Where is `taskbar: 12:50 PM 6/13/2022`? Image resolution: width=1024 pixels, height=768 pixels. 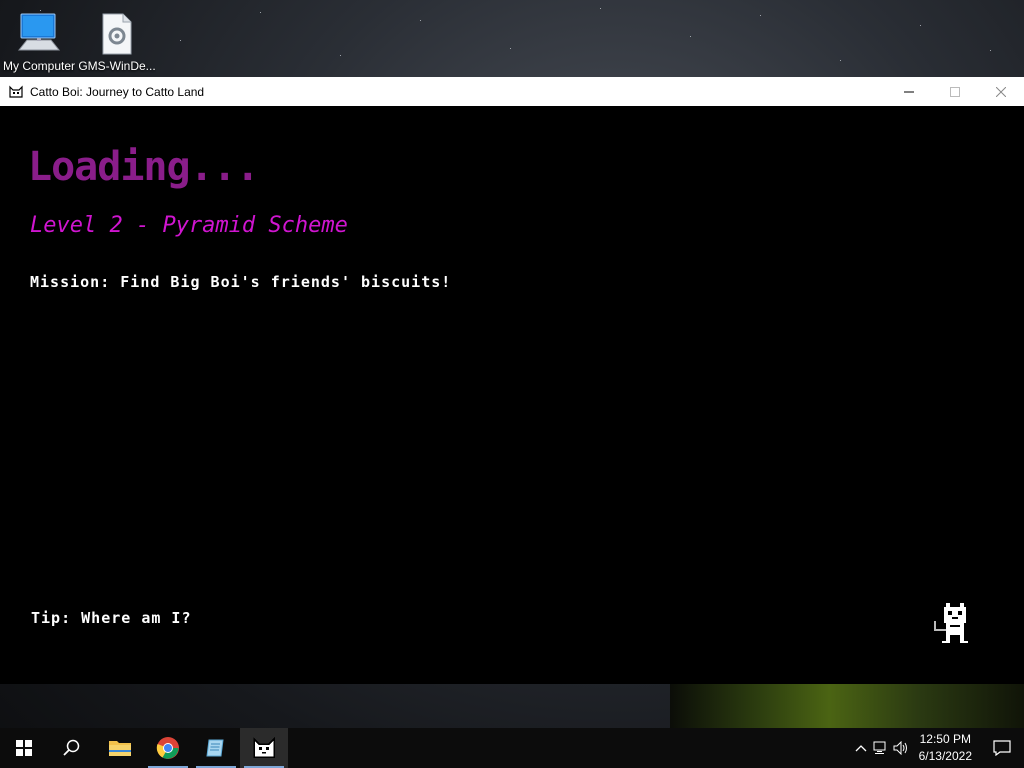
taskbar: 12:50 PM 6/13/2022 is located at coordinates (512, 748).